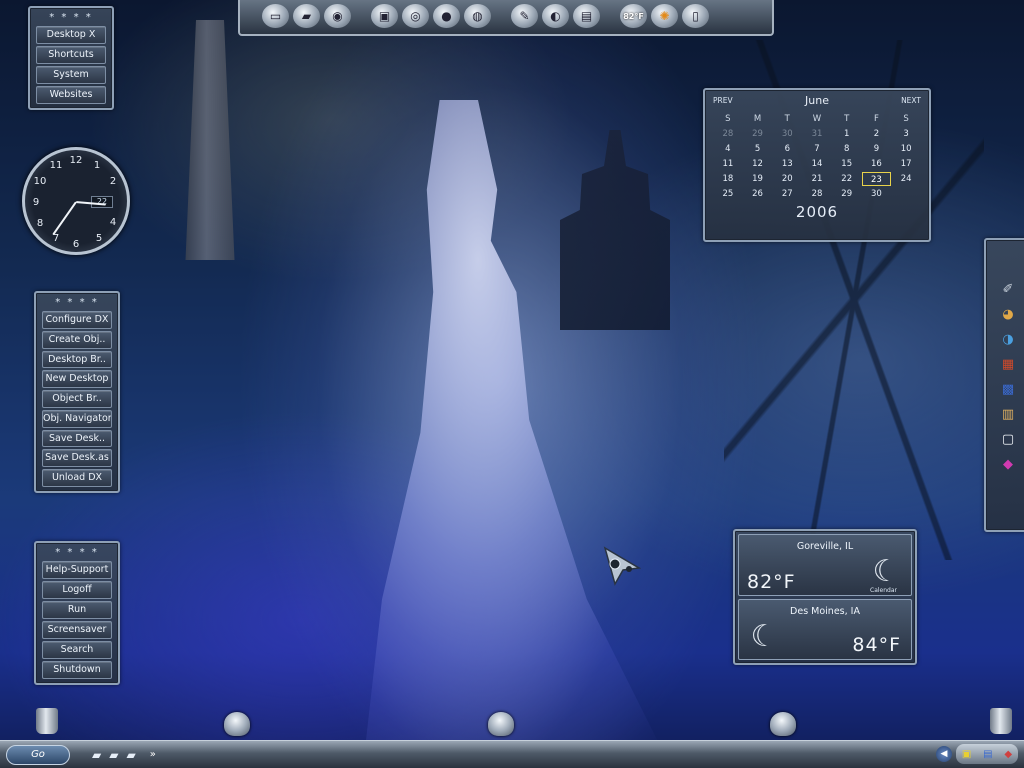  I want to click on calendar-day: 11, so click(728, 164).